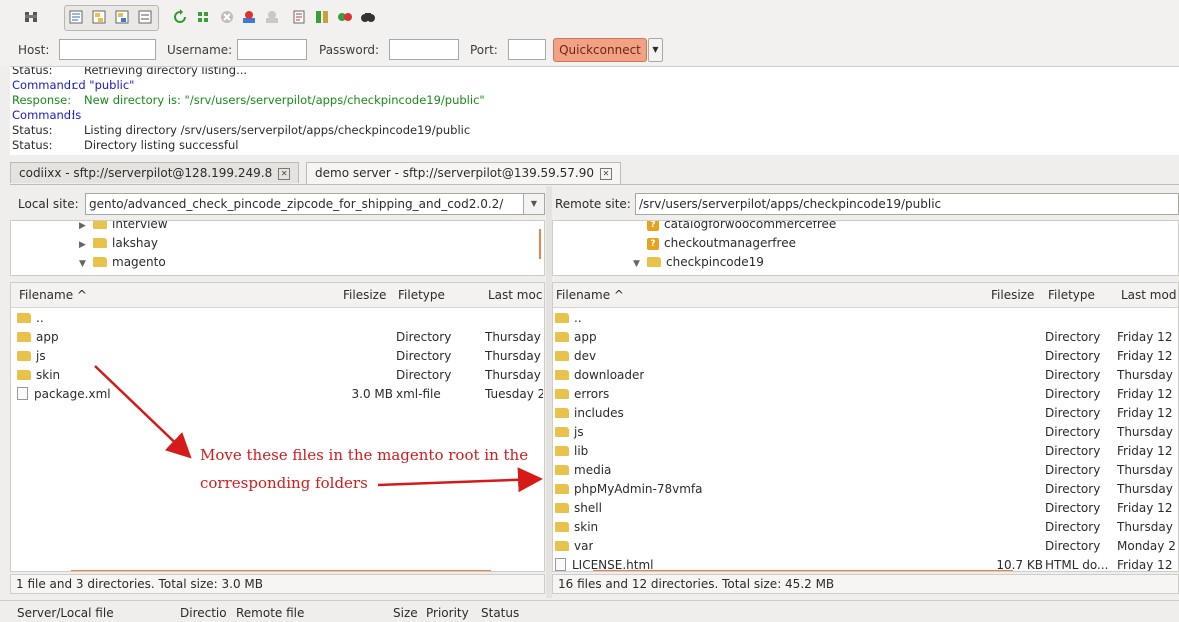  I want to click on annotation-text-line2: corresponding folders, so click(284, 483).